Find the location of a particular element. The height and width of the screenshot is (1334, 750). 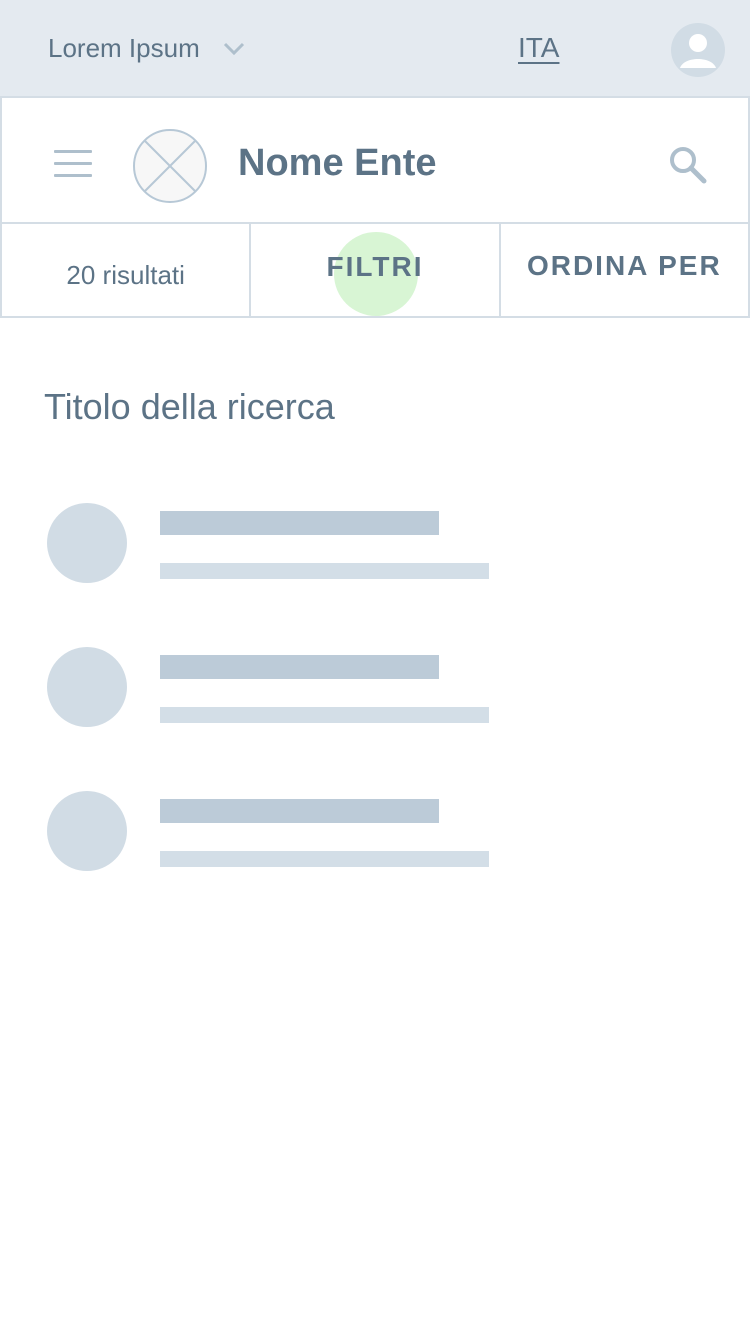

site-header: Nome Ente is located at coordinates (375, 160).